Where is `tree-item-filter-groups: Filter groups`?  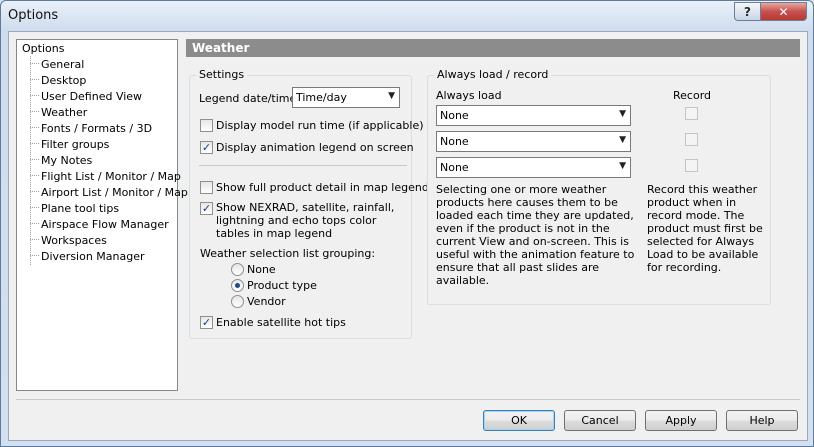 tree-item-filter-groups: Filter groups is located at coordinates (75, 144).